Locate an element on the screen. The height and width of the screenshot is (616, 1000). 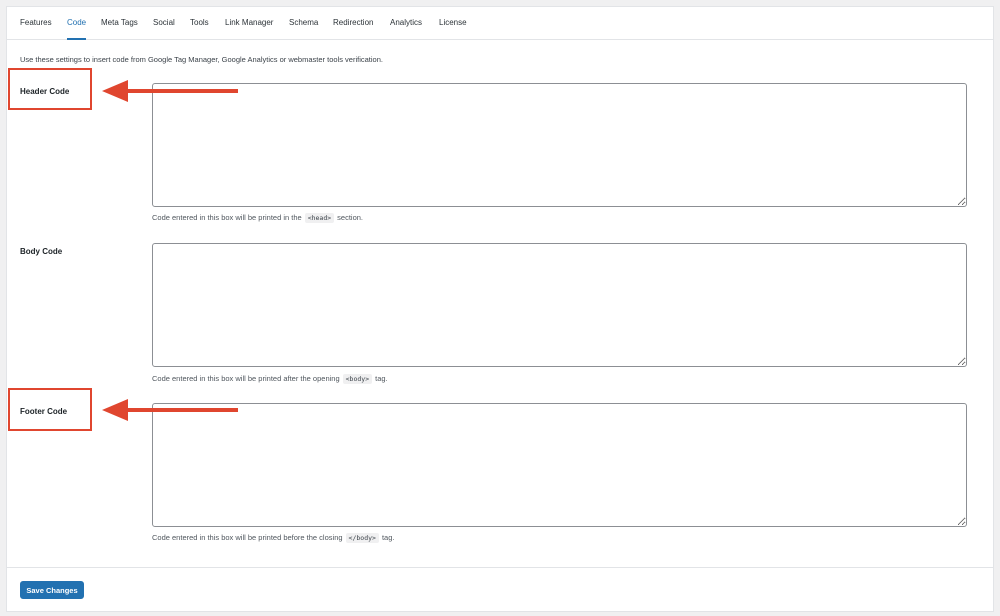
tab-redirection: Redirection is located at coordinates (353, 23).